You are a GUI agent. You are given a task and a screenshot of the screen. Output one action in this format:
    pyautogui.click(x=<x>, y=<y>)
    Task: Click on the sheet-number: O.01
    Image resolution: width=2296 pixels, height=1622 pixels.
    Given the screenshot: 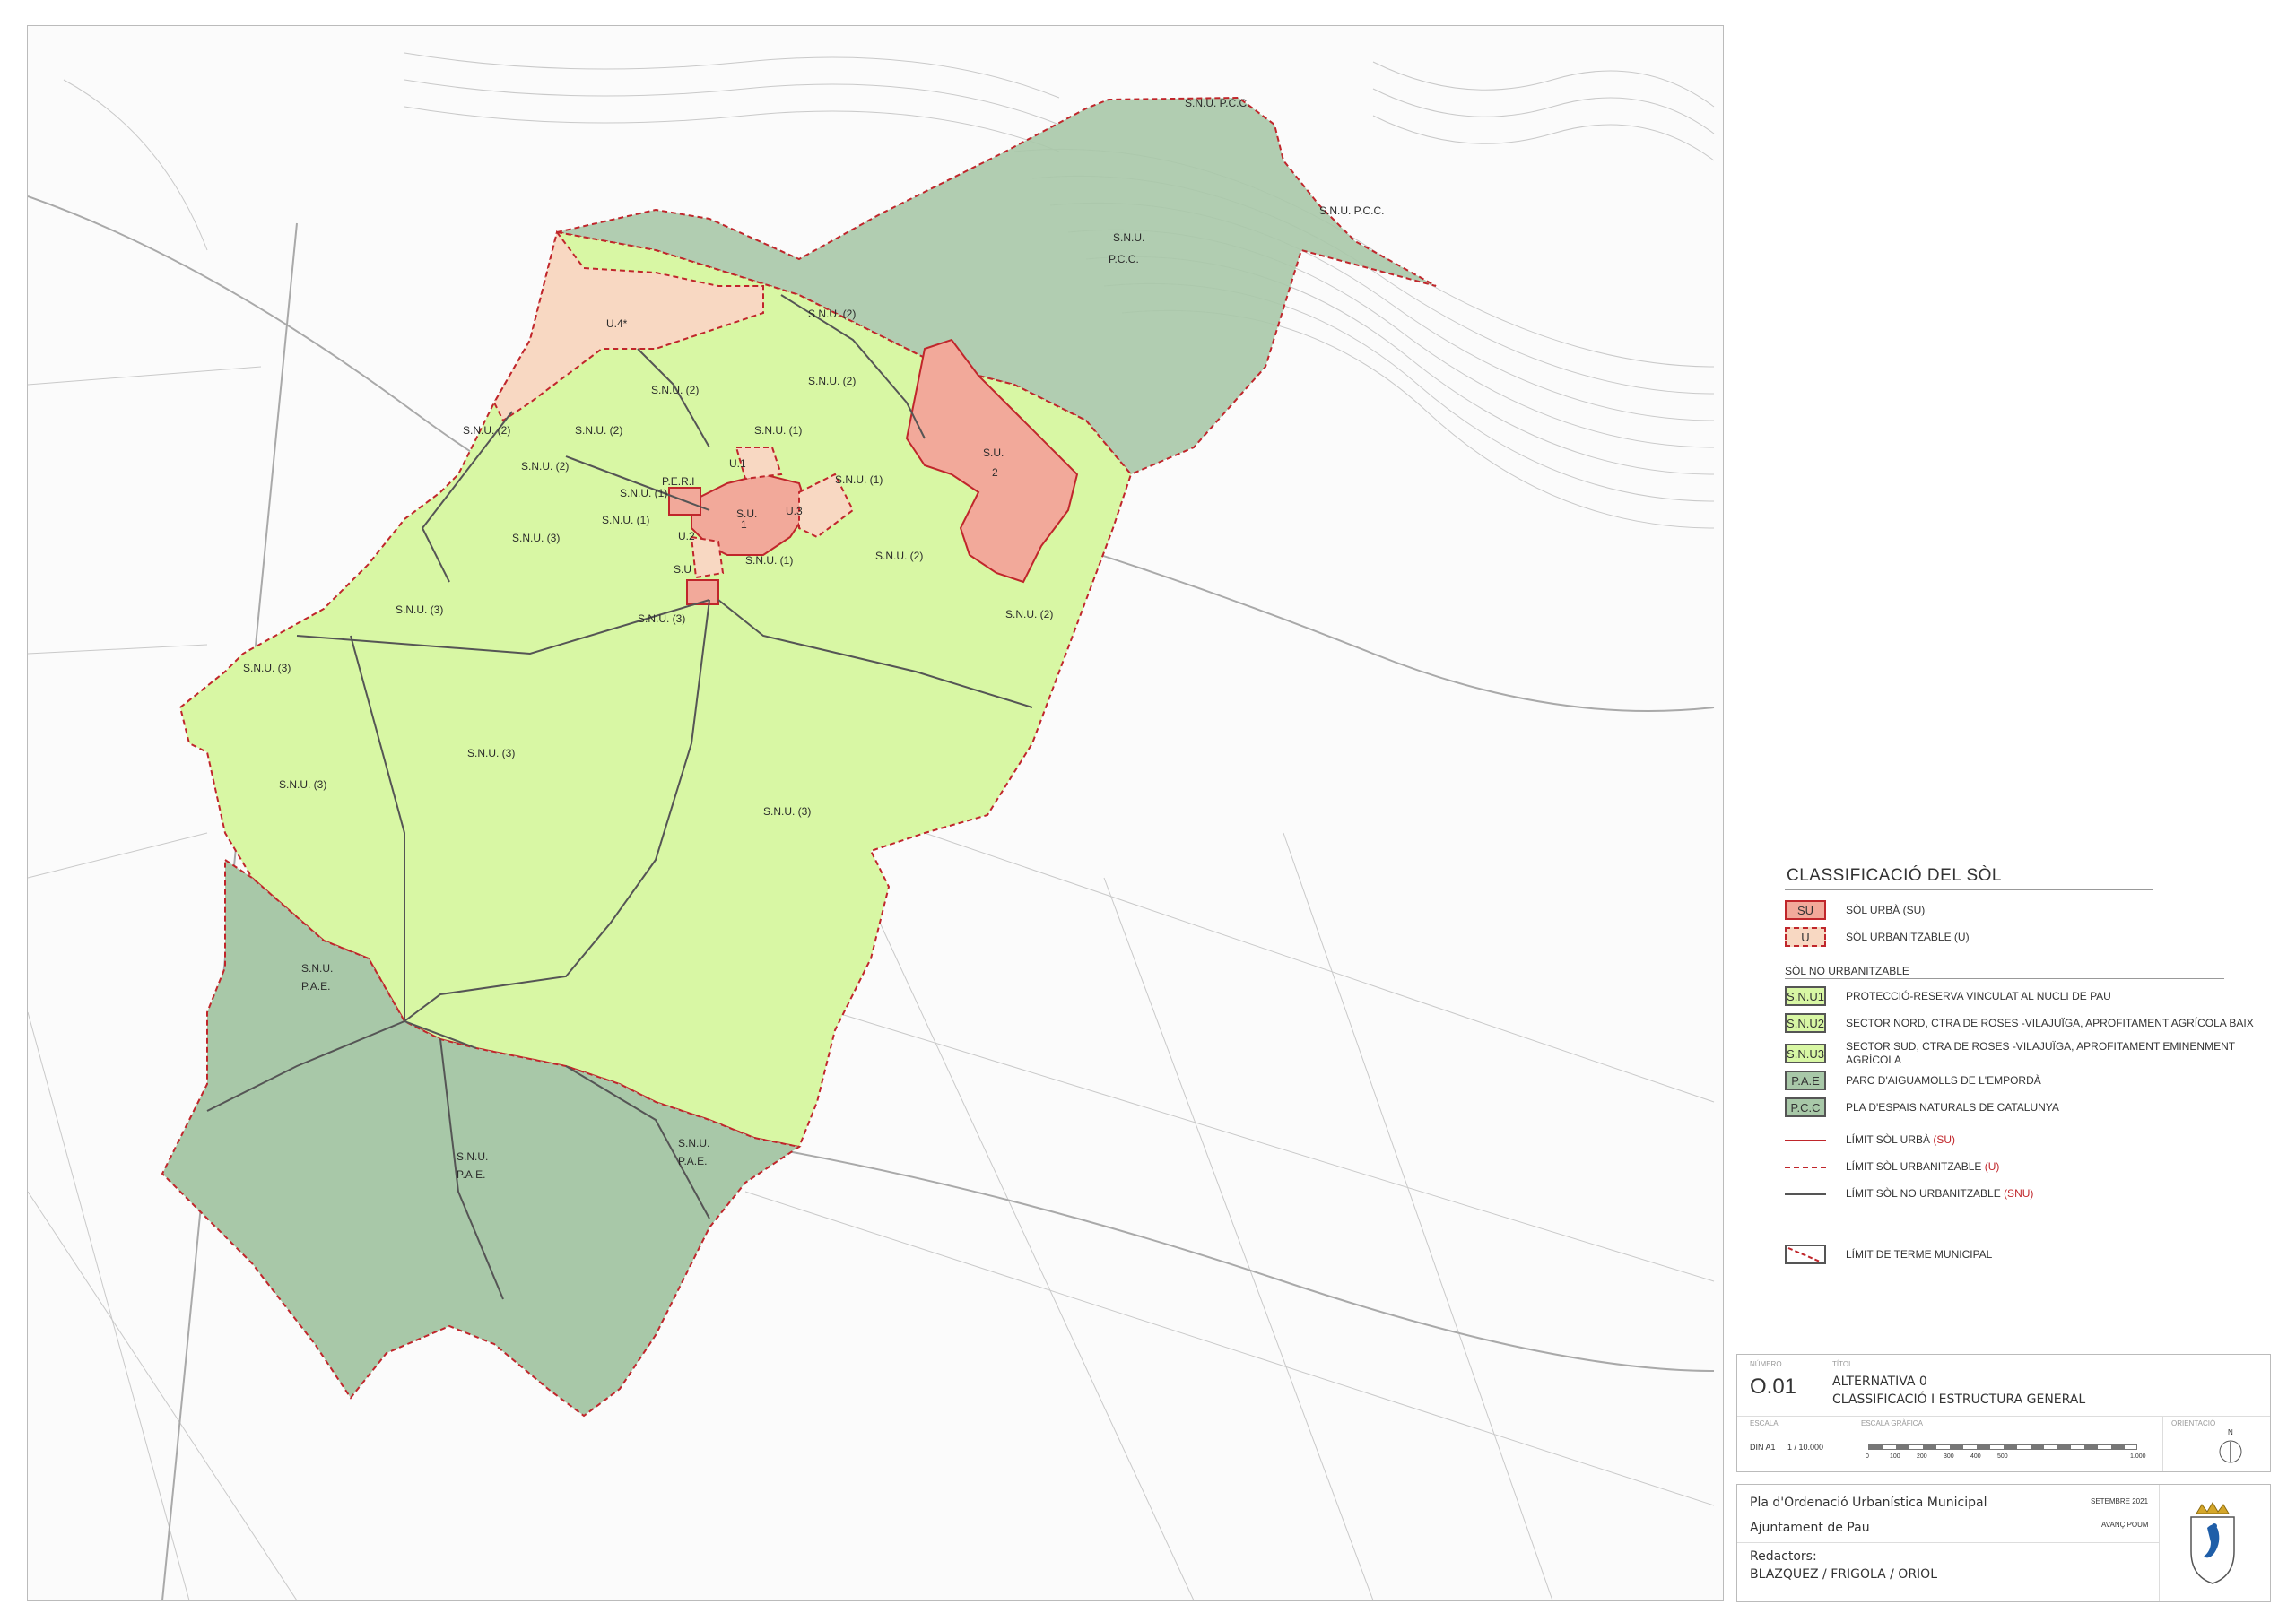 What is the action you would take?
    pyautogui.click(x=1773, y=1387)
    